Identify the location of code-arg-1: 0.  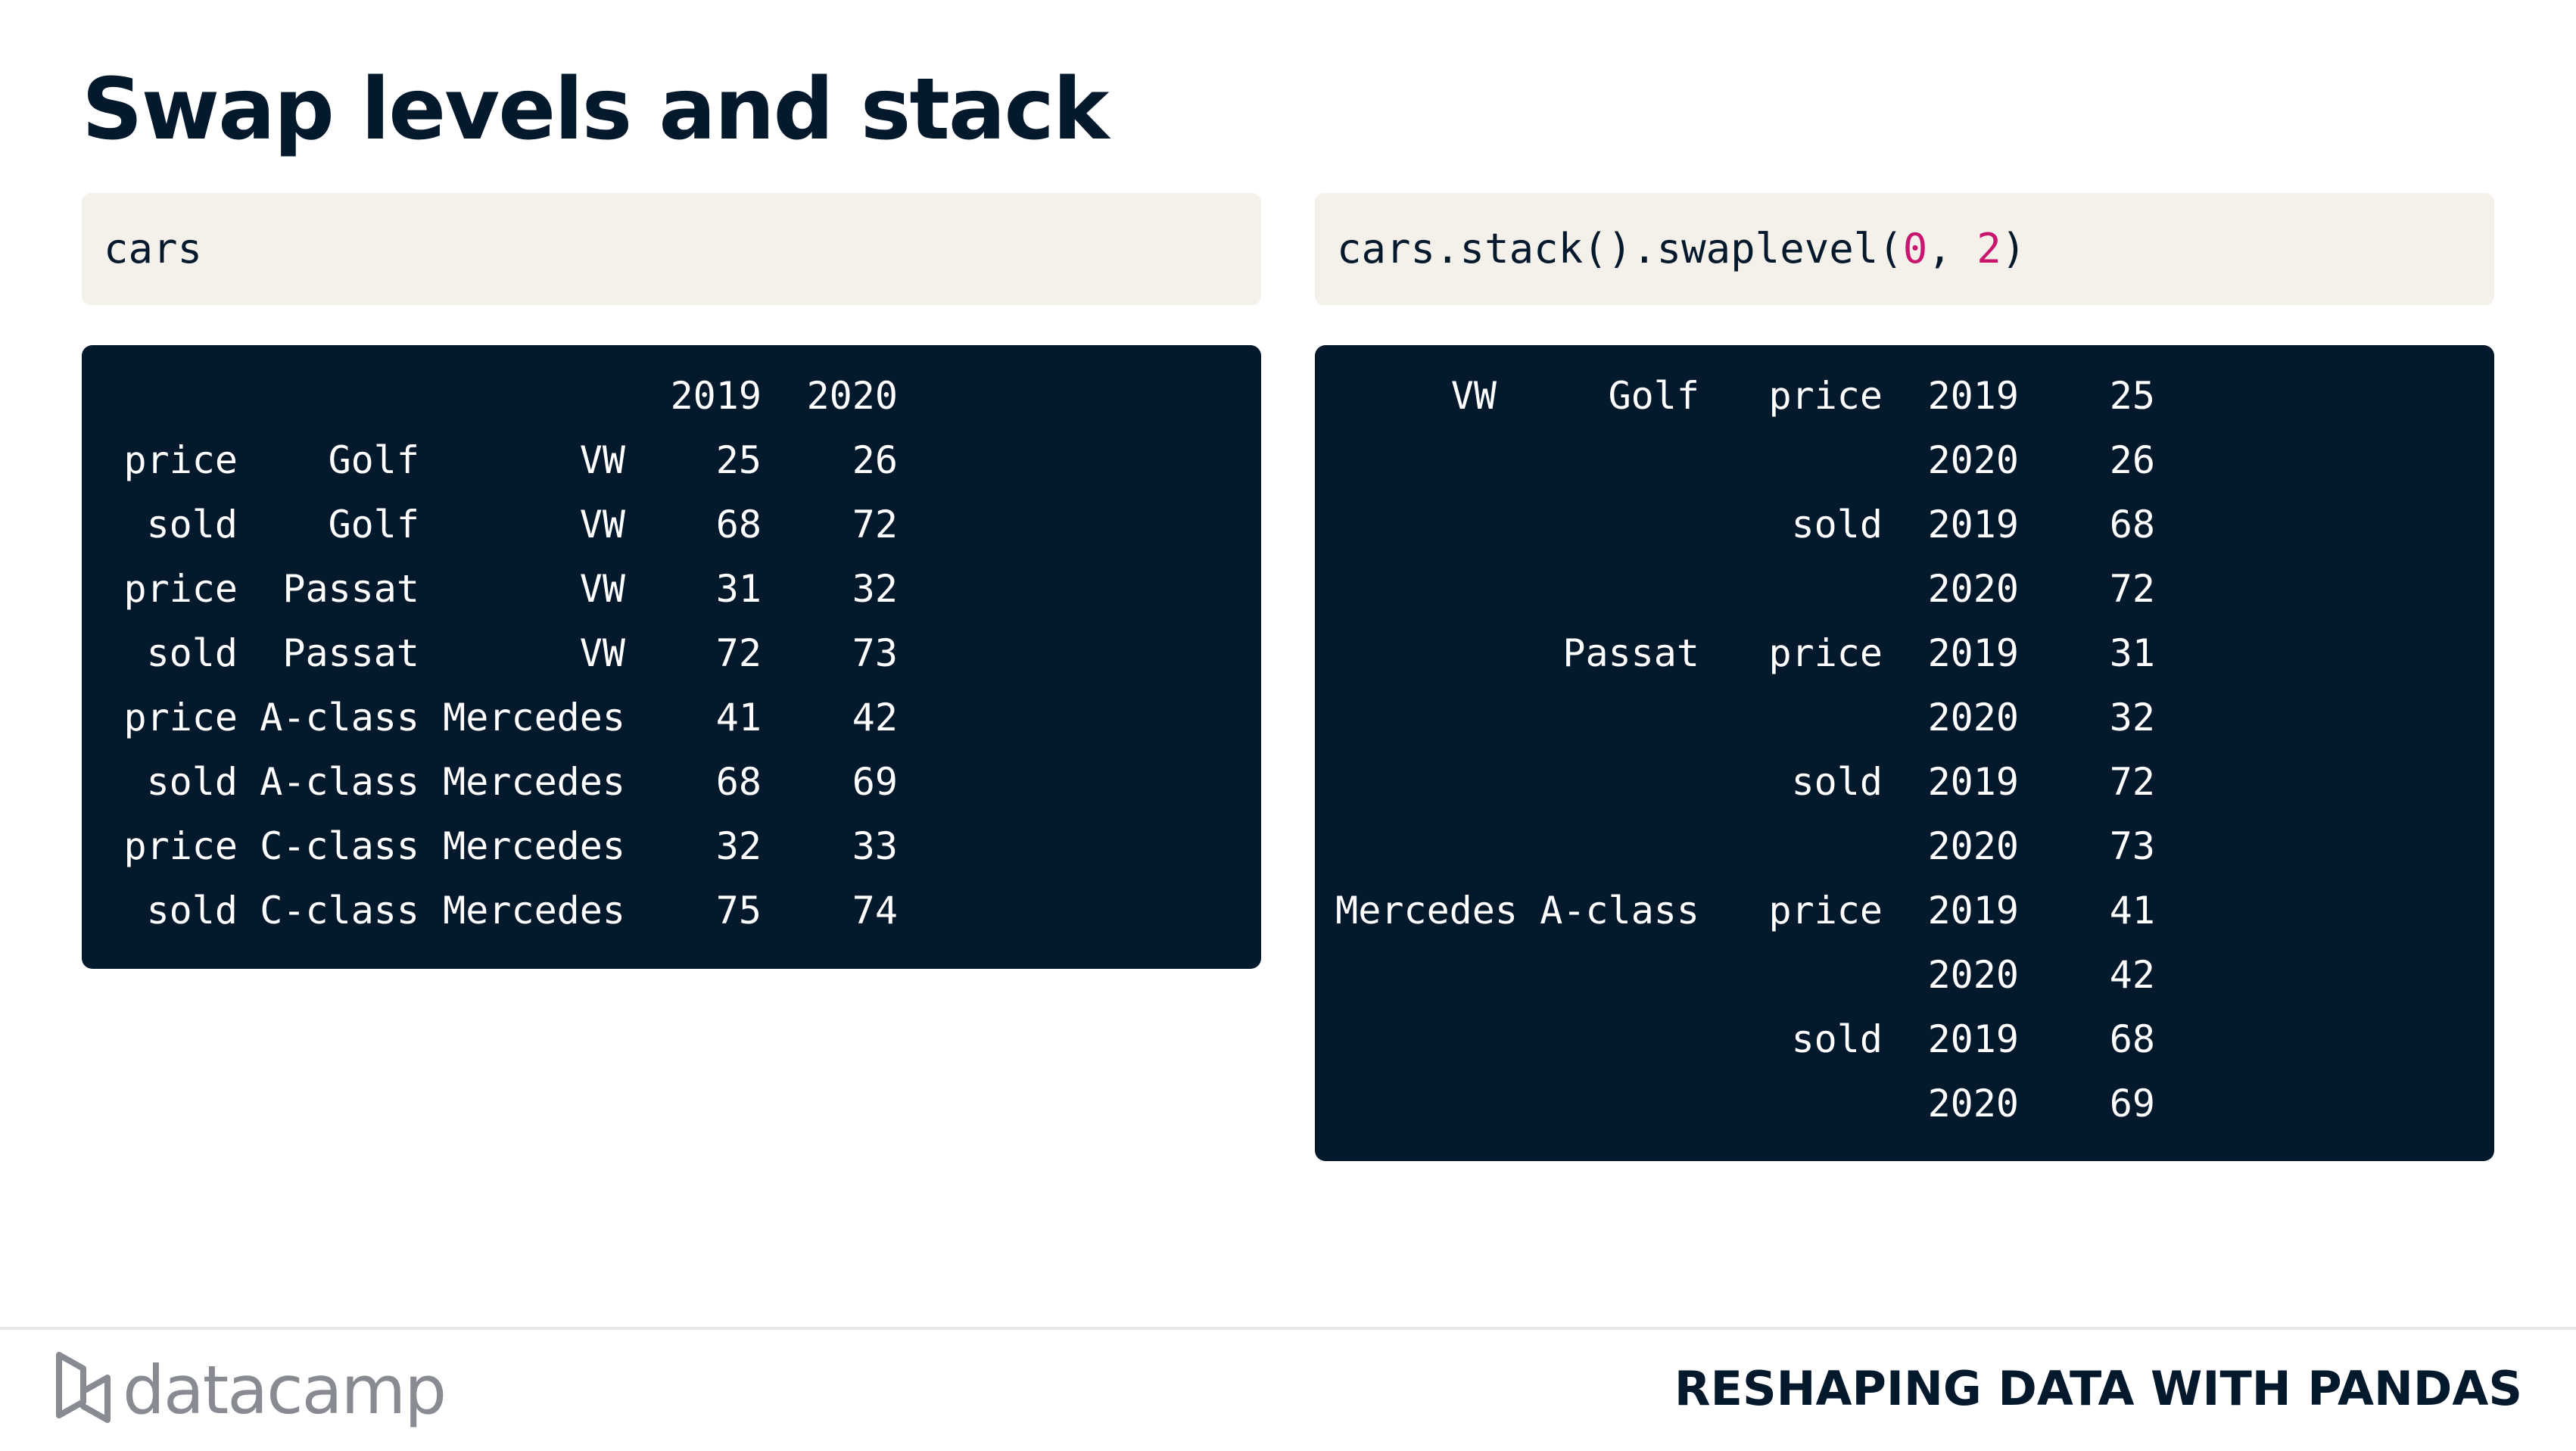
(1915, 248).